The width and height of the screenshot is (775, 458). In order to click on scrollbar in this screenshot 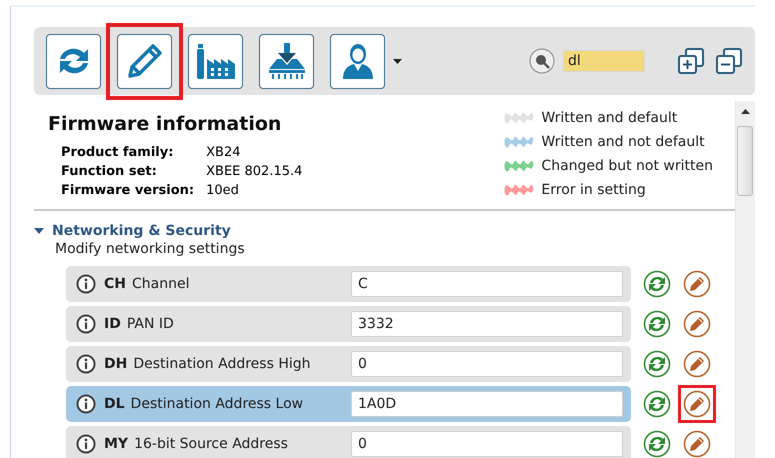, I will do `click(745, 279)`.